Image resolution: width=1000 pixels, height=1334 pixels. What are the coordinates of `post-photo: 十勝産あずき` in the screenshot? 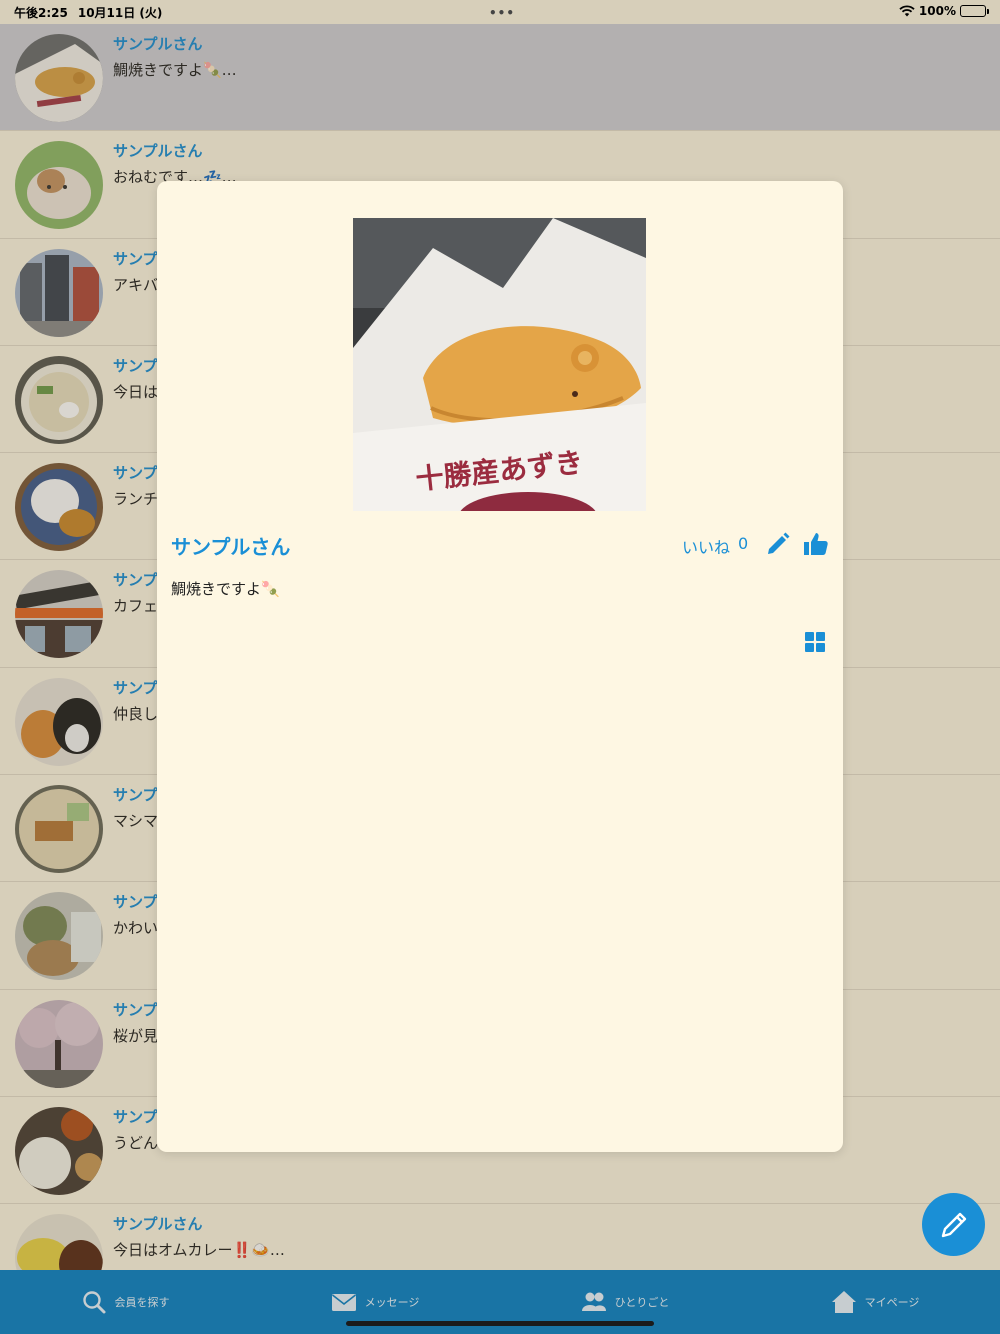 It's located at (499, 364).